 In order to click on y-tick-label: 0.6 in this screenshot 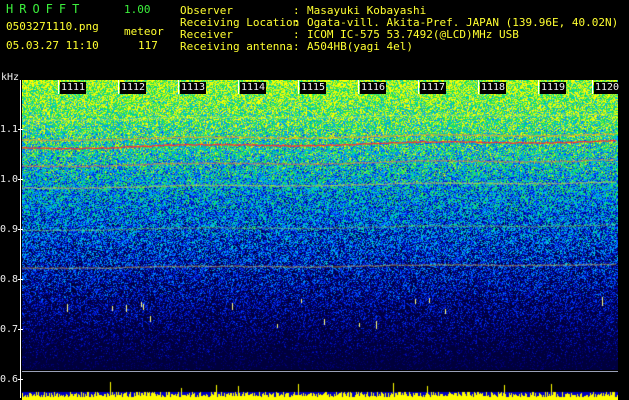, I will do `click(9, 379)`.